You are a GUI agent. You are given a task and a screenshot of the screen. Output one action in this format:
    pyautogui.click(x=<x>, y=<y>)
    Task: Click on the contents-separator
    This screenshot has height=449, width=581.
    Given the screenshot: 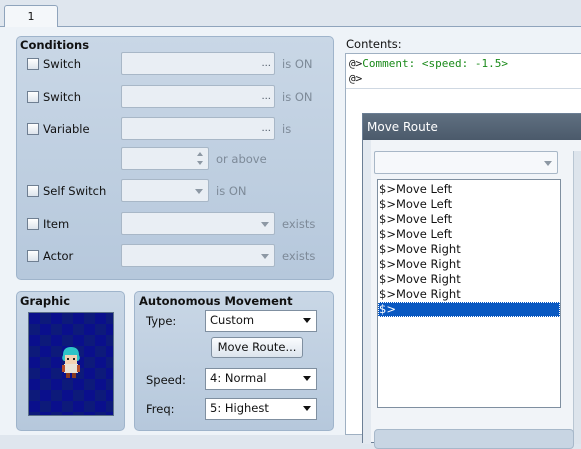 What is the action you would take?
    pyautogui.click(x=463, y=88)
    